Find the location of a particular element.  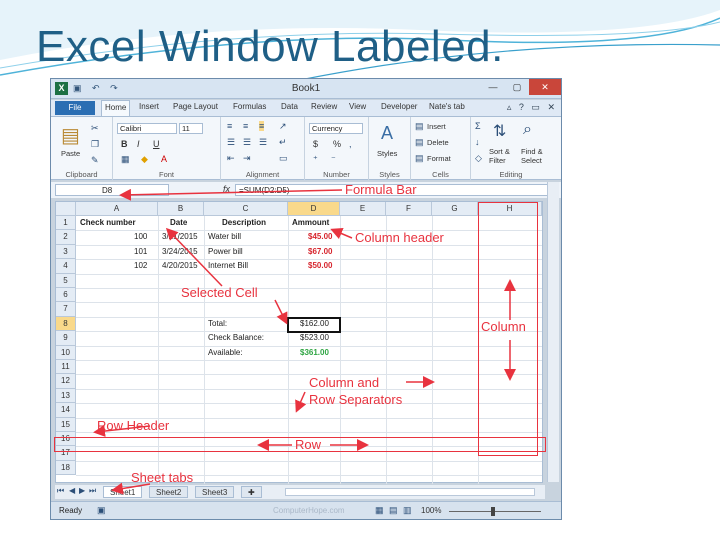

zoom-level: 100% is located at coordinates (431, 510).